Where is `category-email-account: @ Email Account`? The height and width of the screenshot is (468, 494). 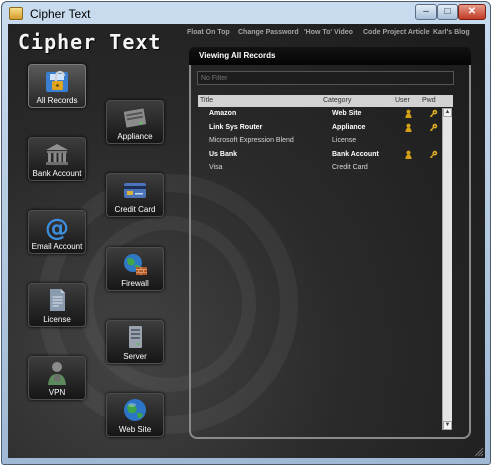
category-email-account: @ Email Account is located at coordinates (57, 232).